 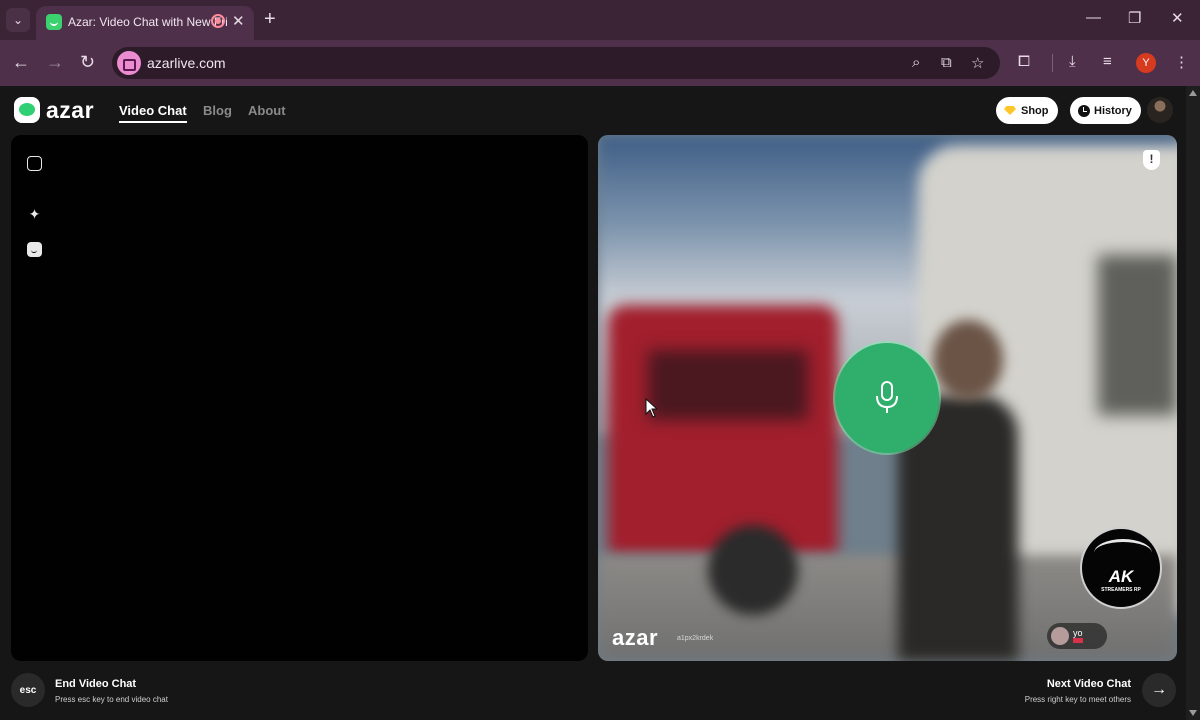 I want to click on browser-tab: Azar: Video Chat with New Fri ✕, so click(x=145, y=23).